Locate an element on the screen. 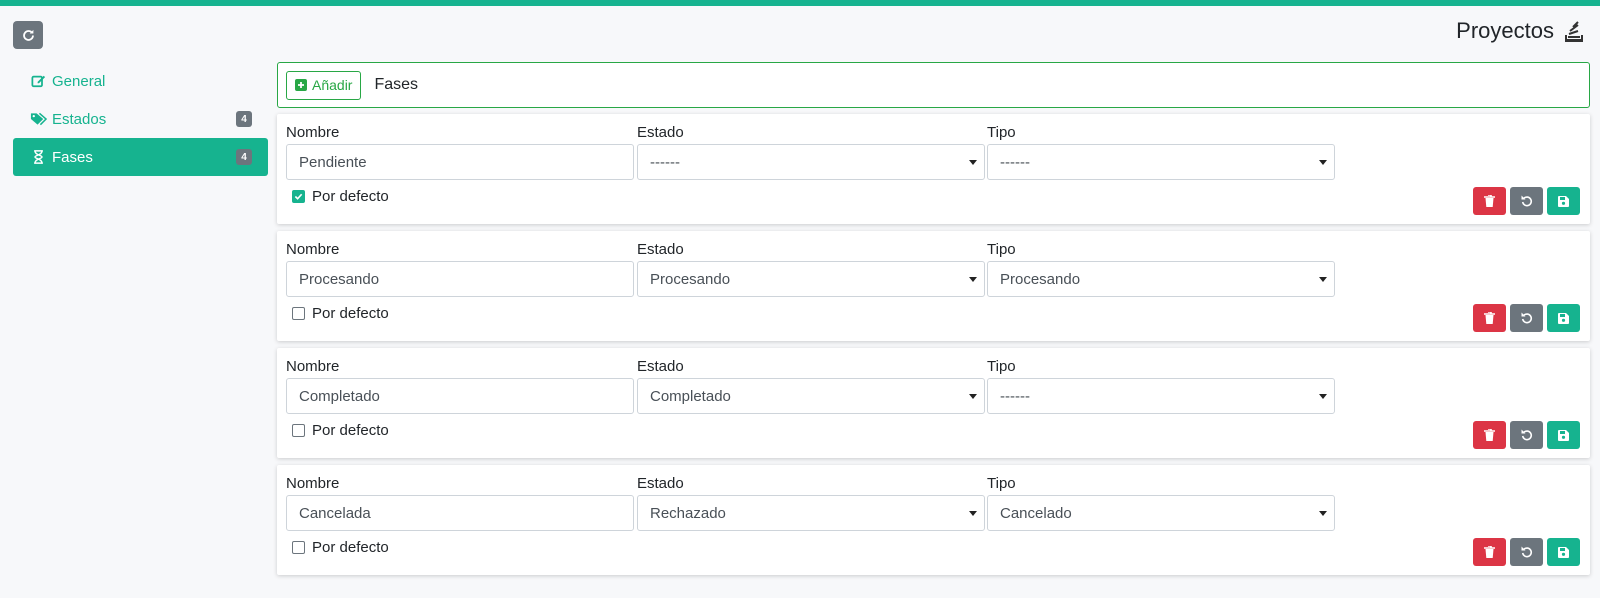  top-accent-bar is located at coordinates (800, 3).